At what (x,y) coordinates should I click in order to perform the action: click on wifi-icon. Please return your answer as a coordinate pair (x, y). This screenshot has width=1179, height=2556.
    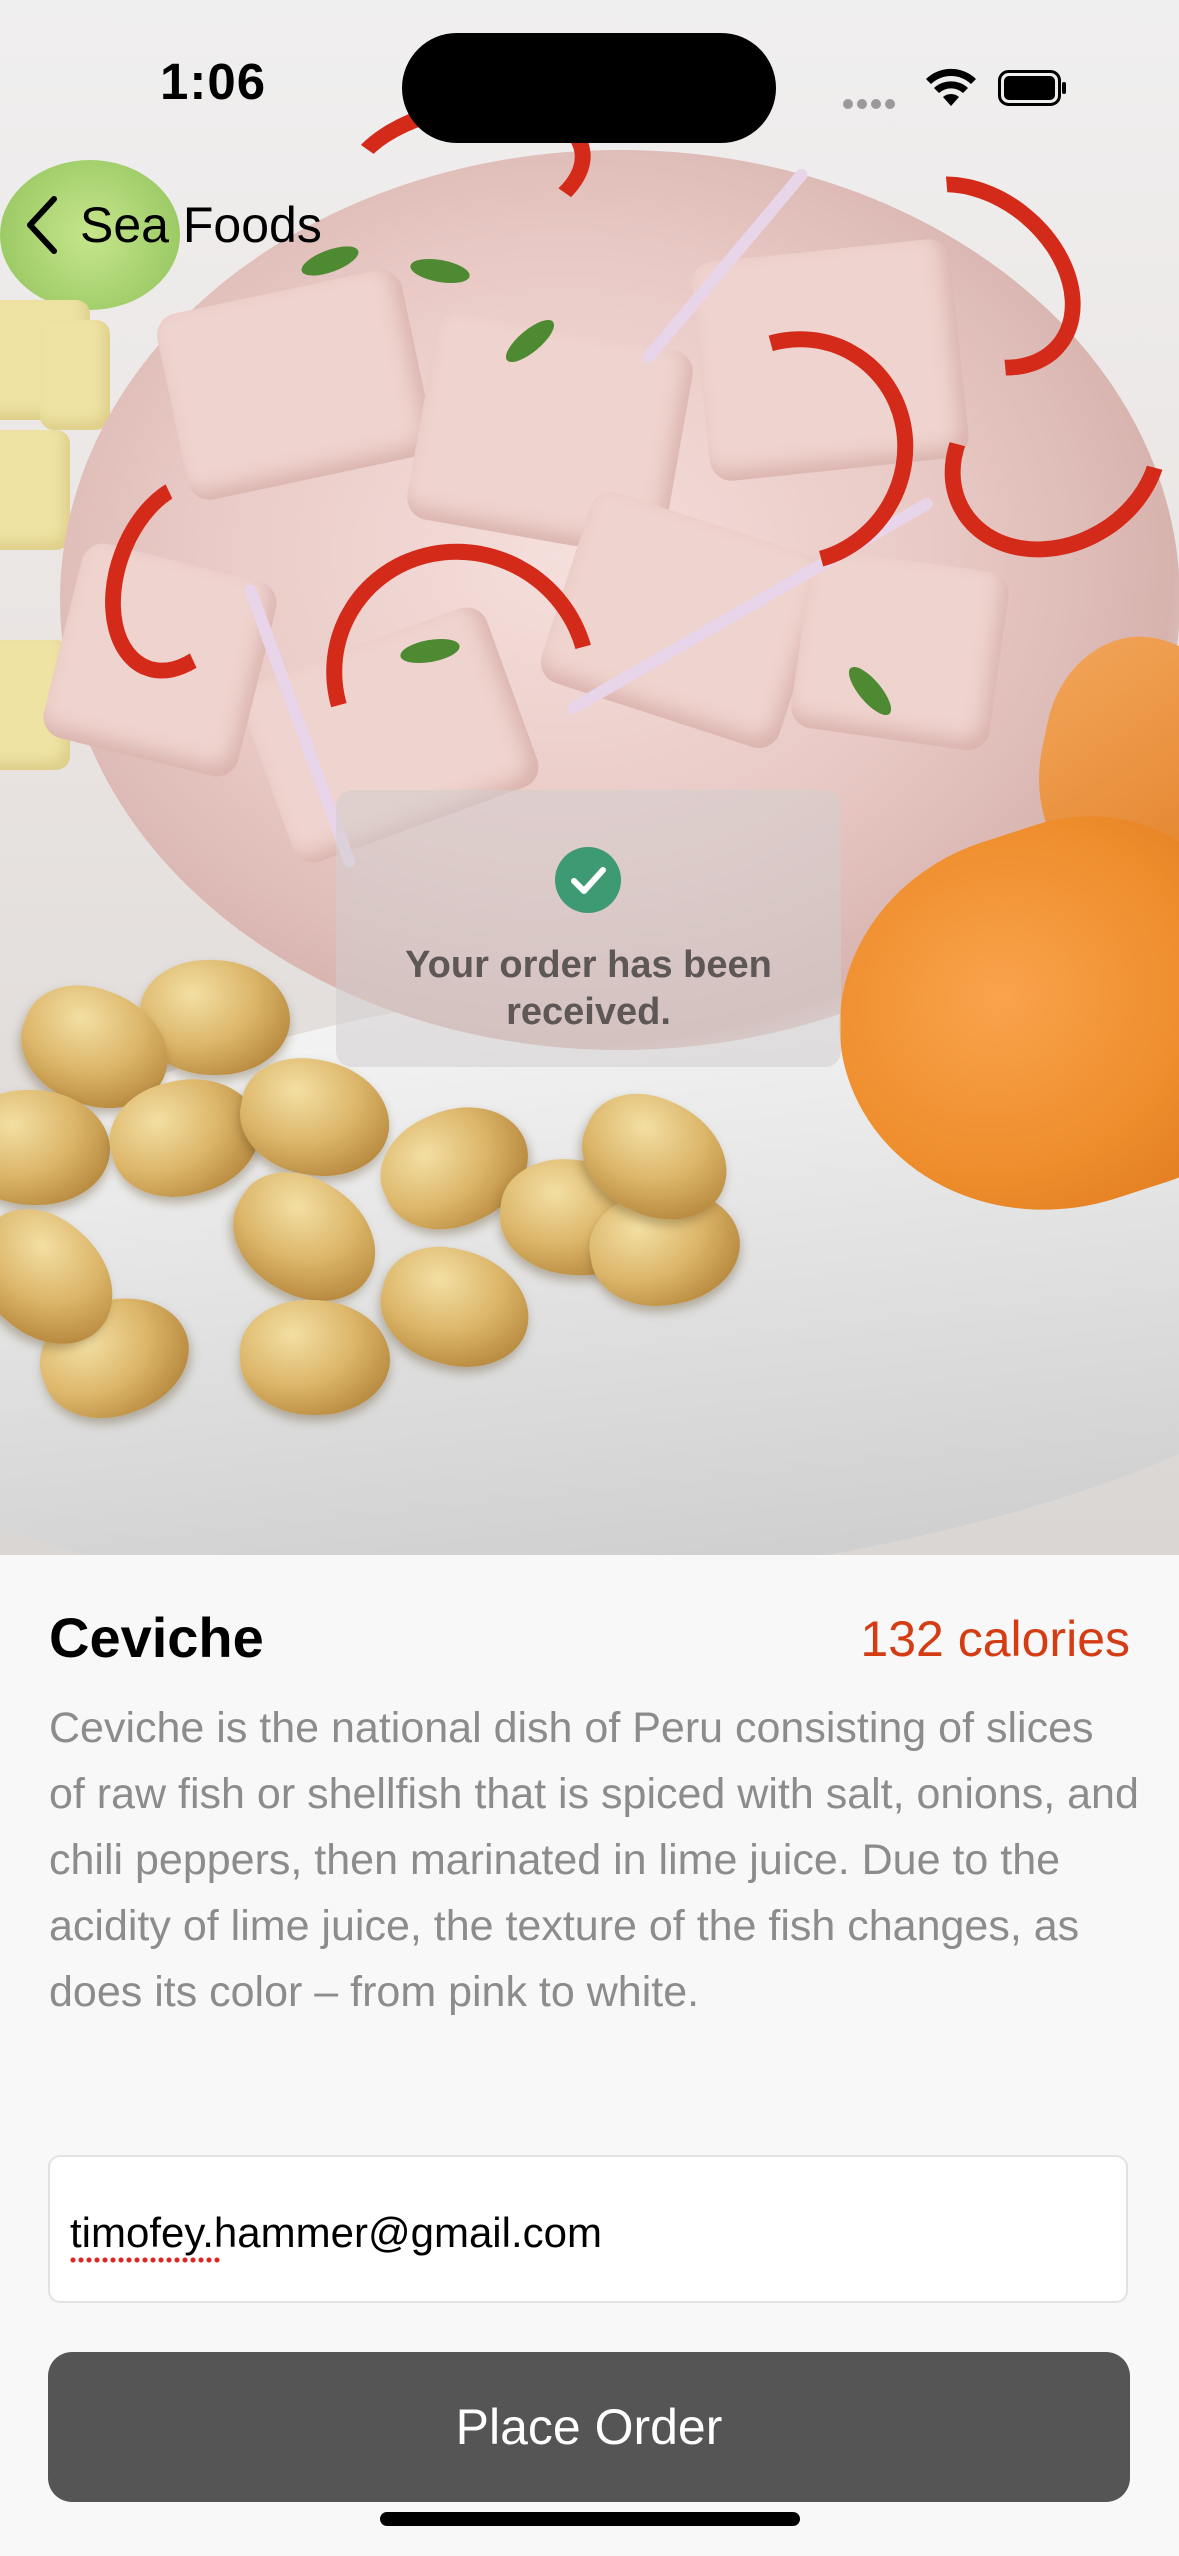
    Looking at the image, I should click on (951, 87).